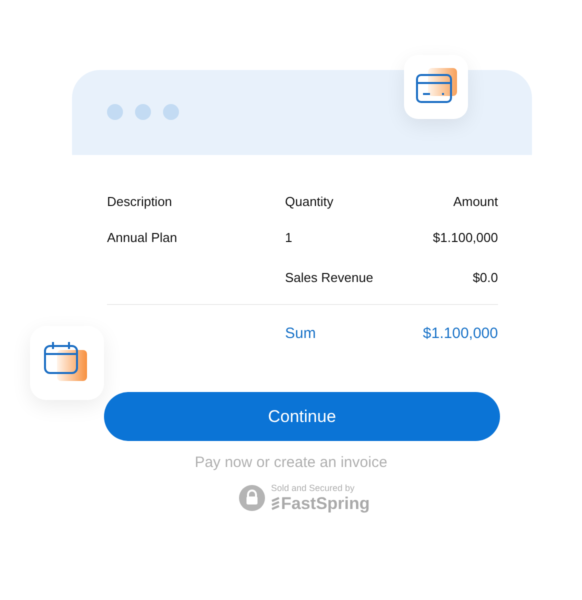 The width and height of the screenshot is (582, 600). I want to click on brand-name: FastSpring, so click(325, 503).